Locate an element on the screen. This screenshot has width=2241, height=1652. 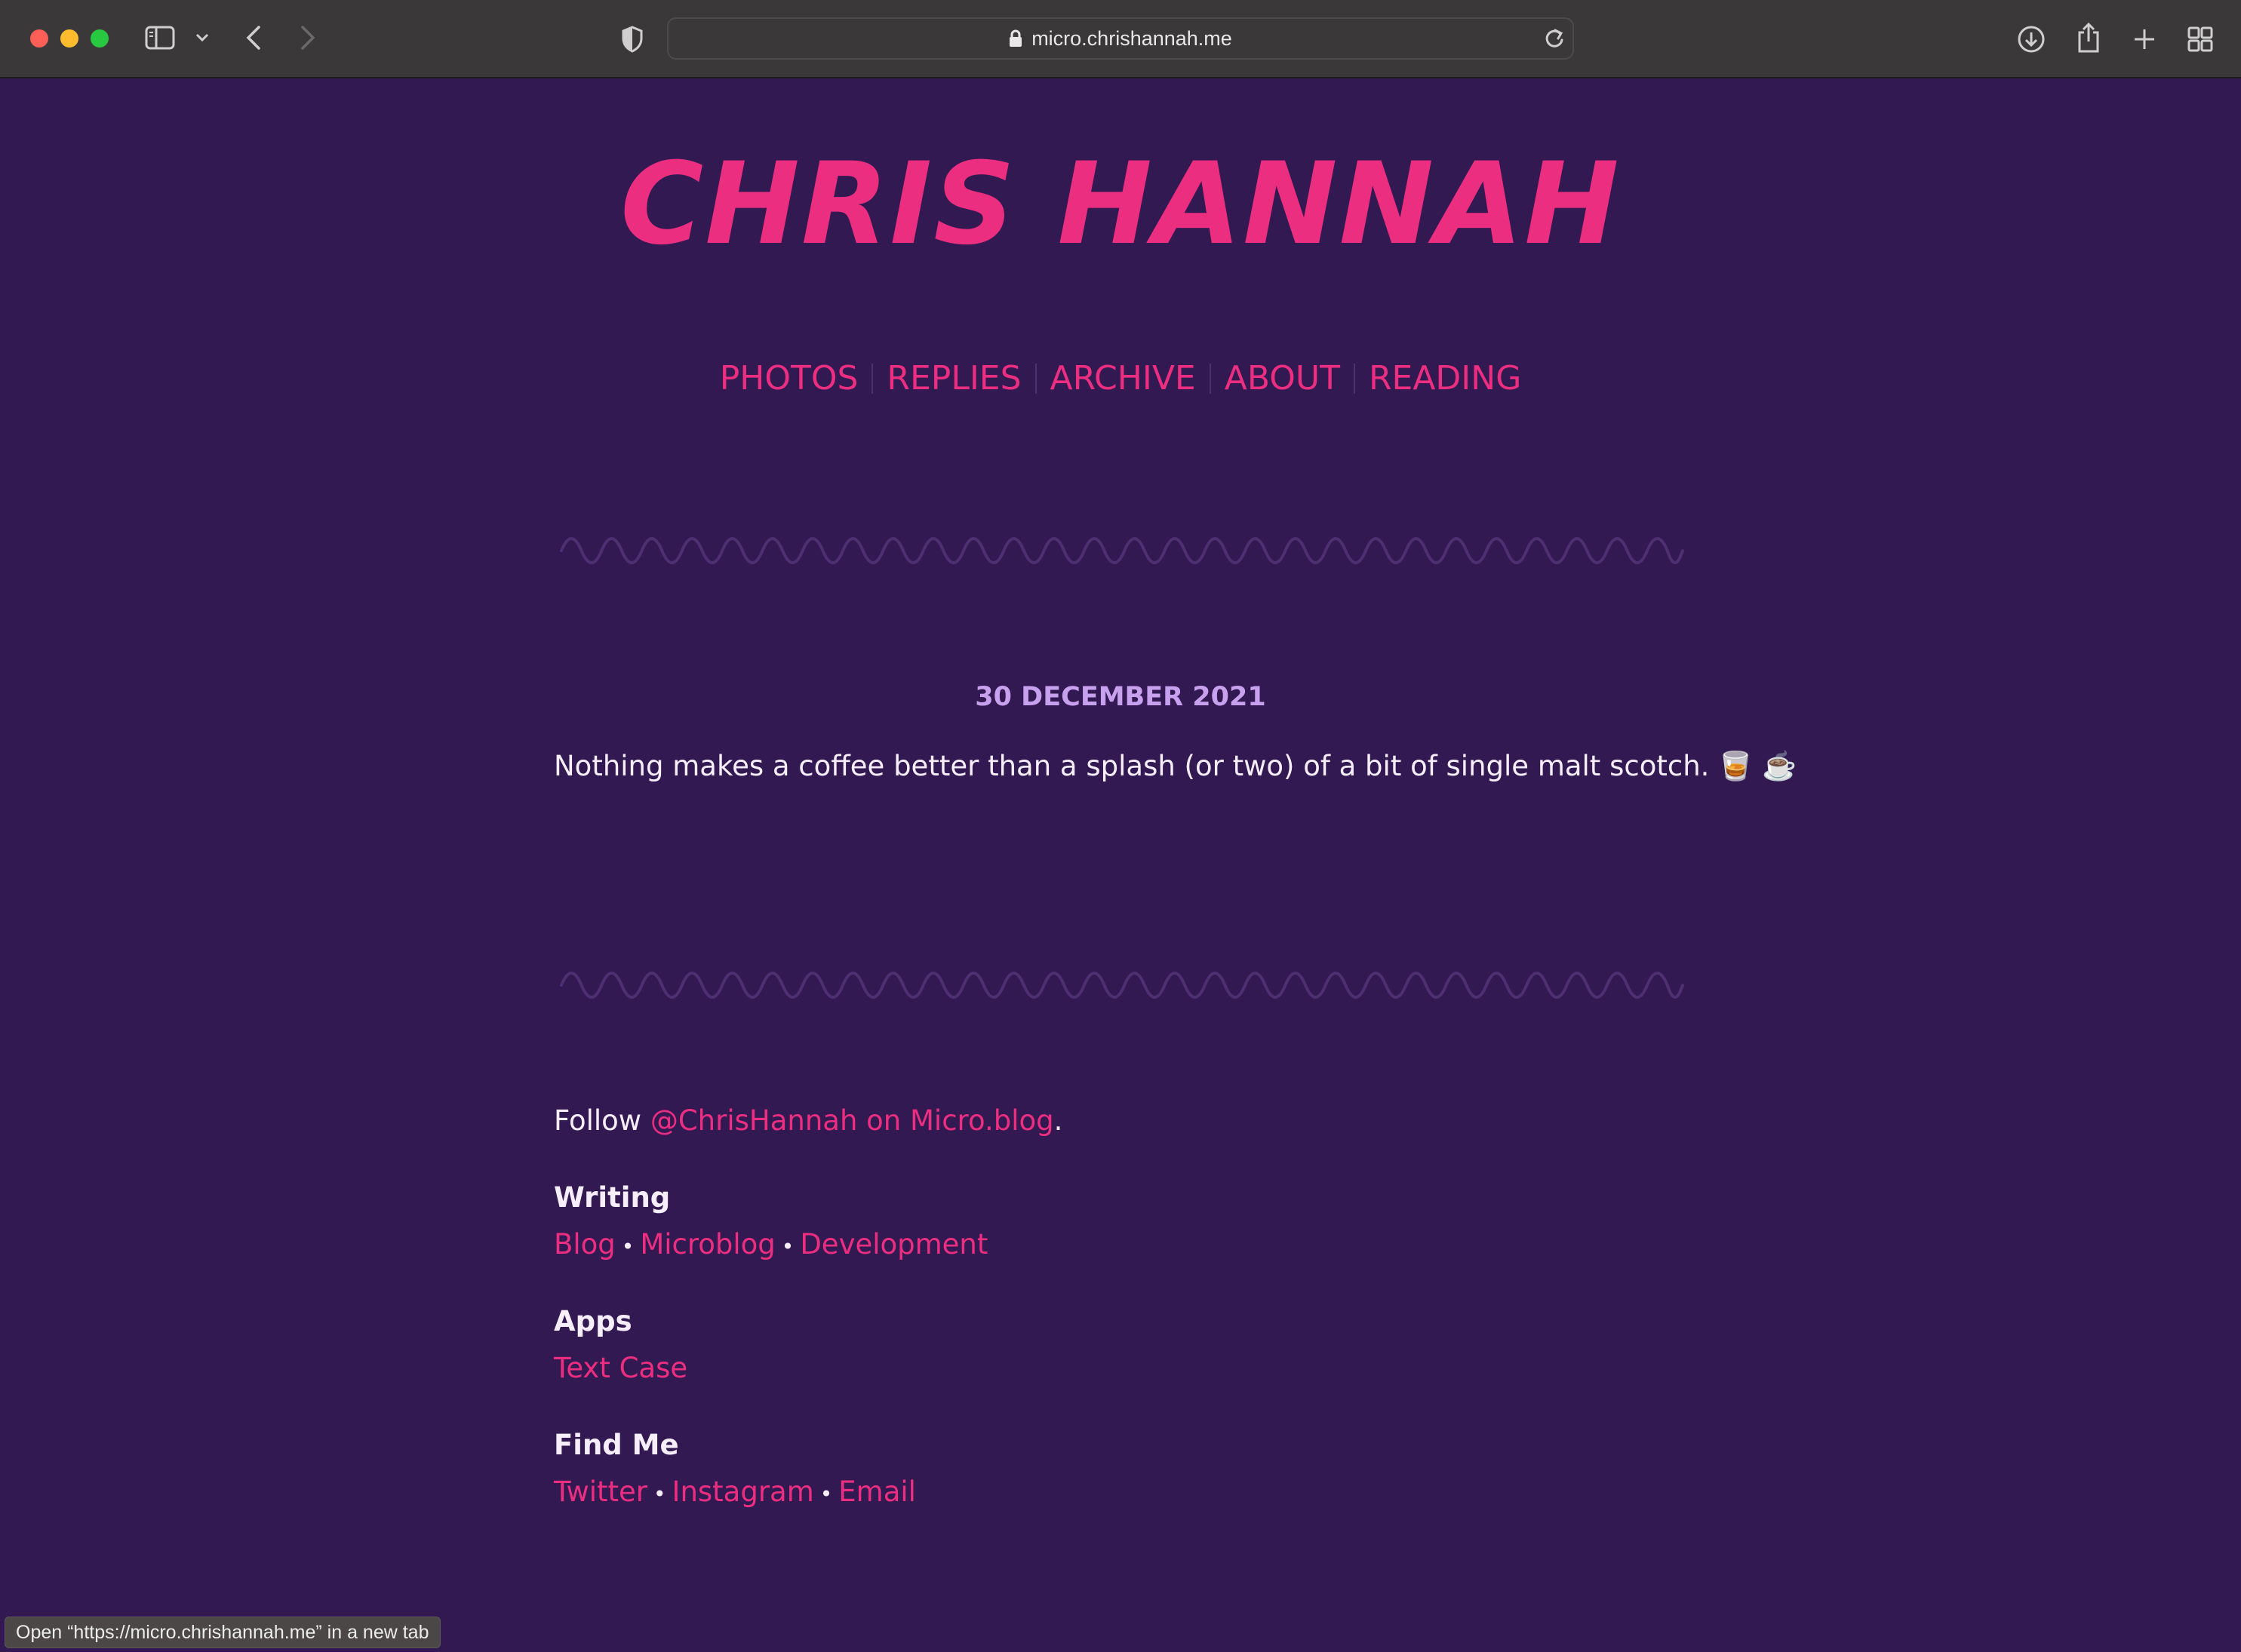
browser-toolbar: micro.chrishannah.me is located at coordinates (1120, 39).